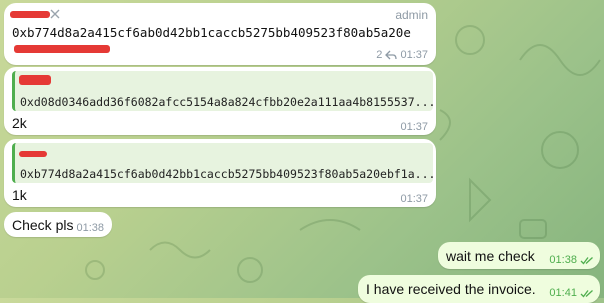 Image resolution: width=604 pixels, height=303 pixels. What do you see at coordinates (451, 289) in the screenshot?
I see `message-text: I have received the invoice.` at bounding box center [451, 289].